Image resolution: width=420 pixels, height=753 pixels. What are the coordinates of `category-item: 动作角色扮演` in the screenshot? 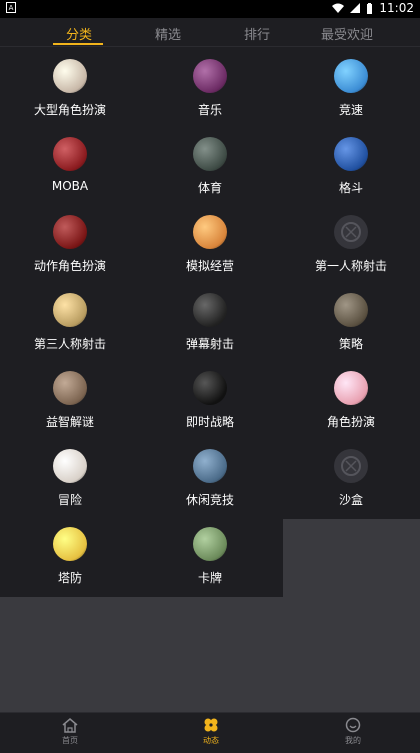 It's located at (70, 242).